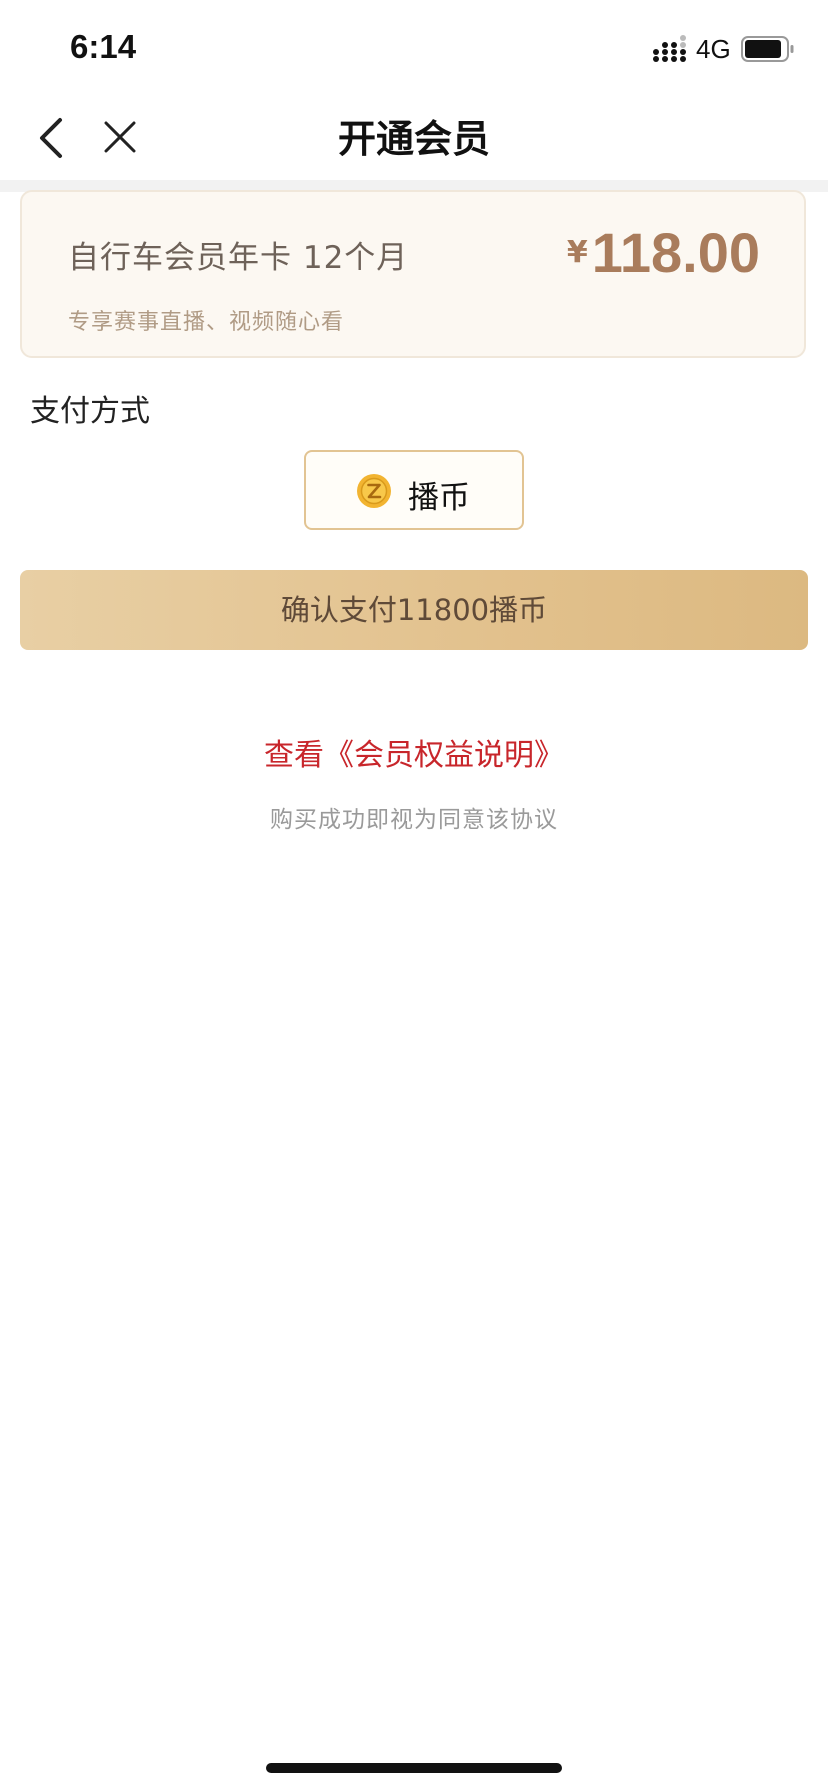  Describe the element at coordinates (90, 411) in the screenshot. I see `payment-method-label: 支付方式` at that location.